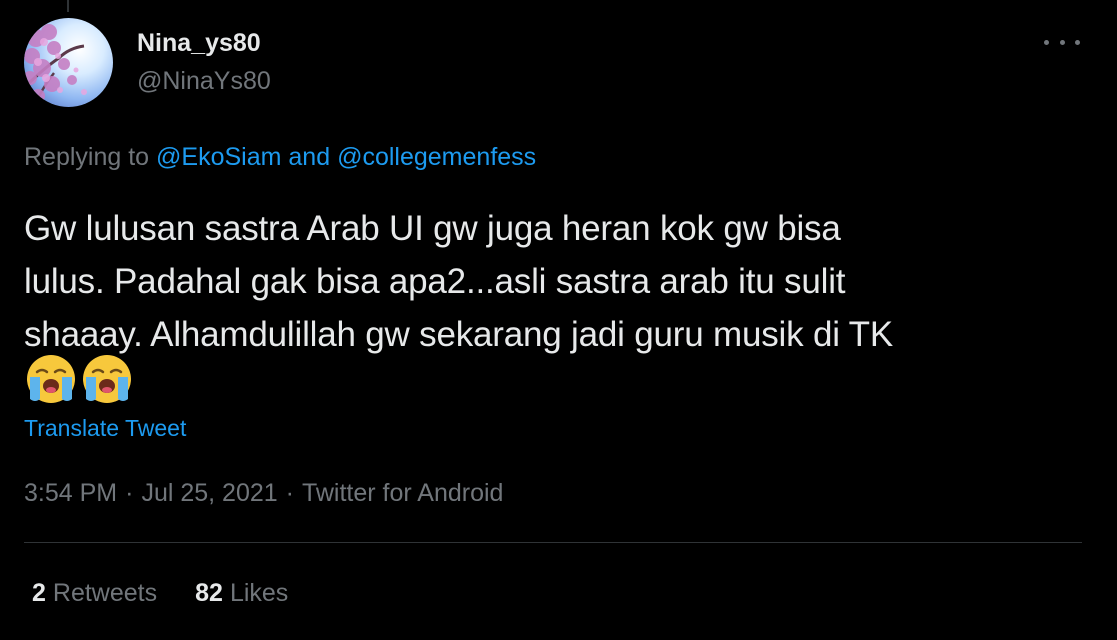 The height and width of the screenshot is (640, 1117). I want to click on avatar, so click(68, 62).